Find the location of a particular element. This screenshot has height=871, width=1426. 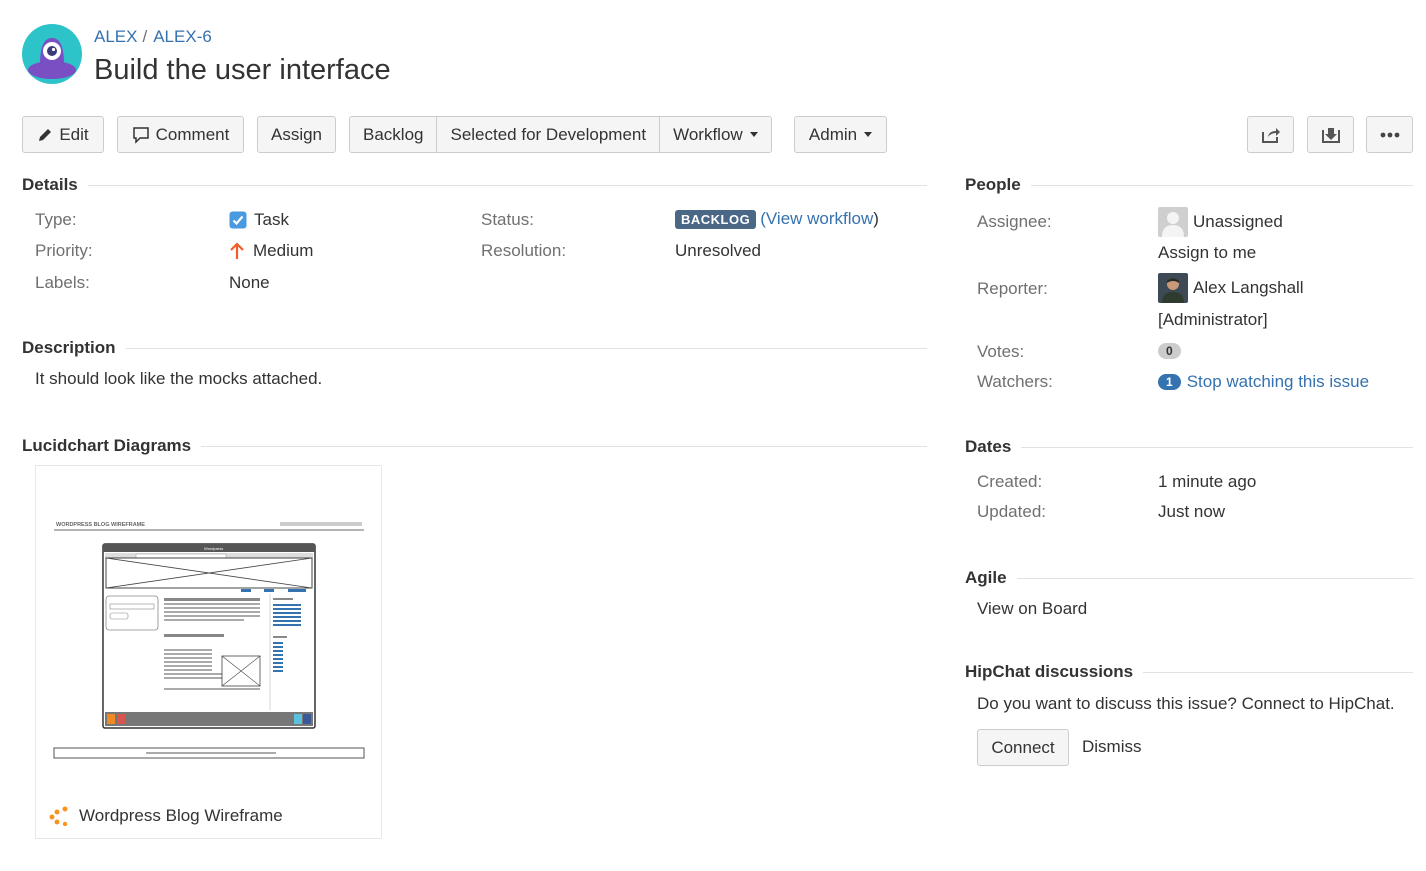

created-value: 1 minute ago is located at coordinates (1207, 481).